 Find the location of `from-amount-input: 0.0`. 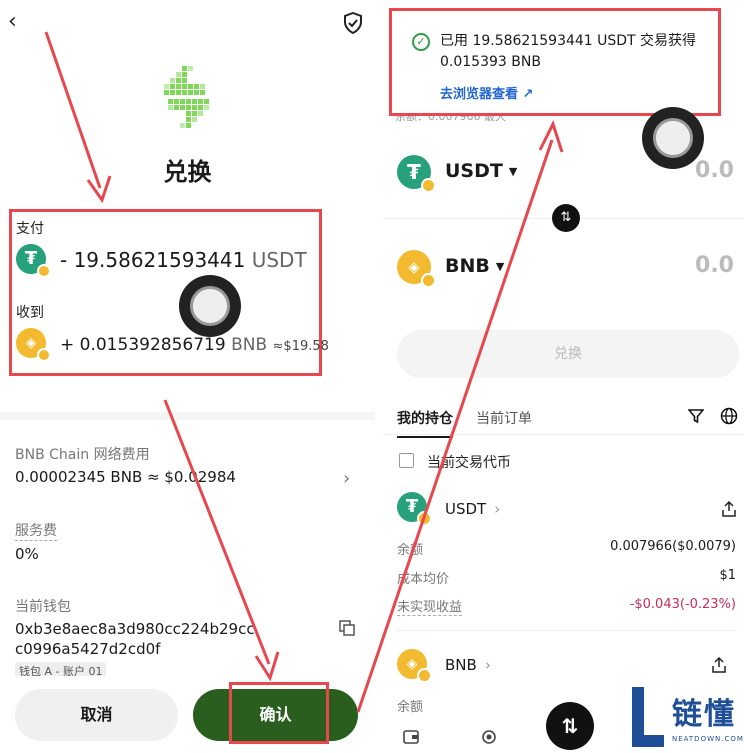

from-amount-input: 0.0 is located at coordinates (714, 170).